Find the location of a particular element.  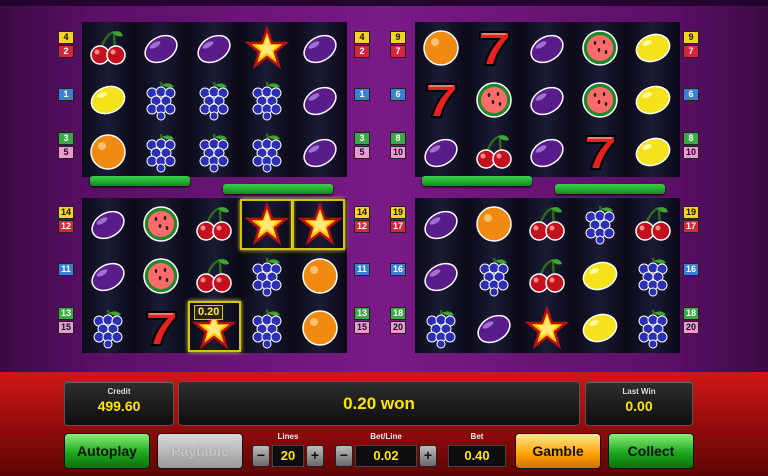

credit-display: Credit 499.60 is located at coordinates (119, 403).